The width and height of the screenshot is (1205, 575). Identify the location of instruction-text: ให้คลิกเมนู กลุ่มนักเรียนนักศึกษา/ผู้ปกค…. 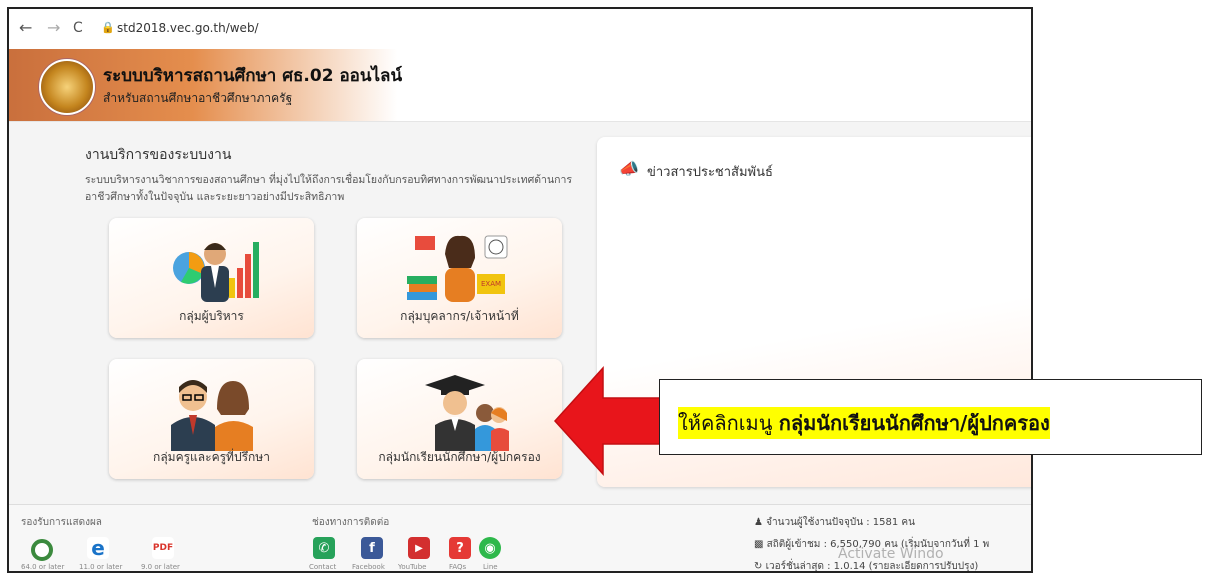
(864, 423).